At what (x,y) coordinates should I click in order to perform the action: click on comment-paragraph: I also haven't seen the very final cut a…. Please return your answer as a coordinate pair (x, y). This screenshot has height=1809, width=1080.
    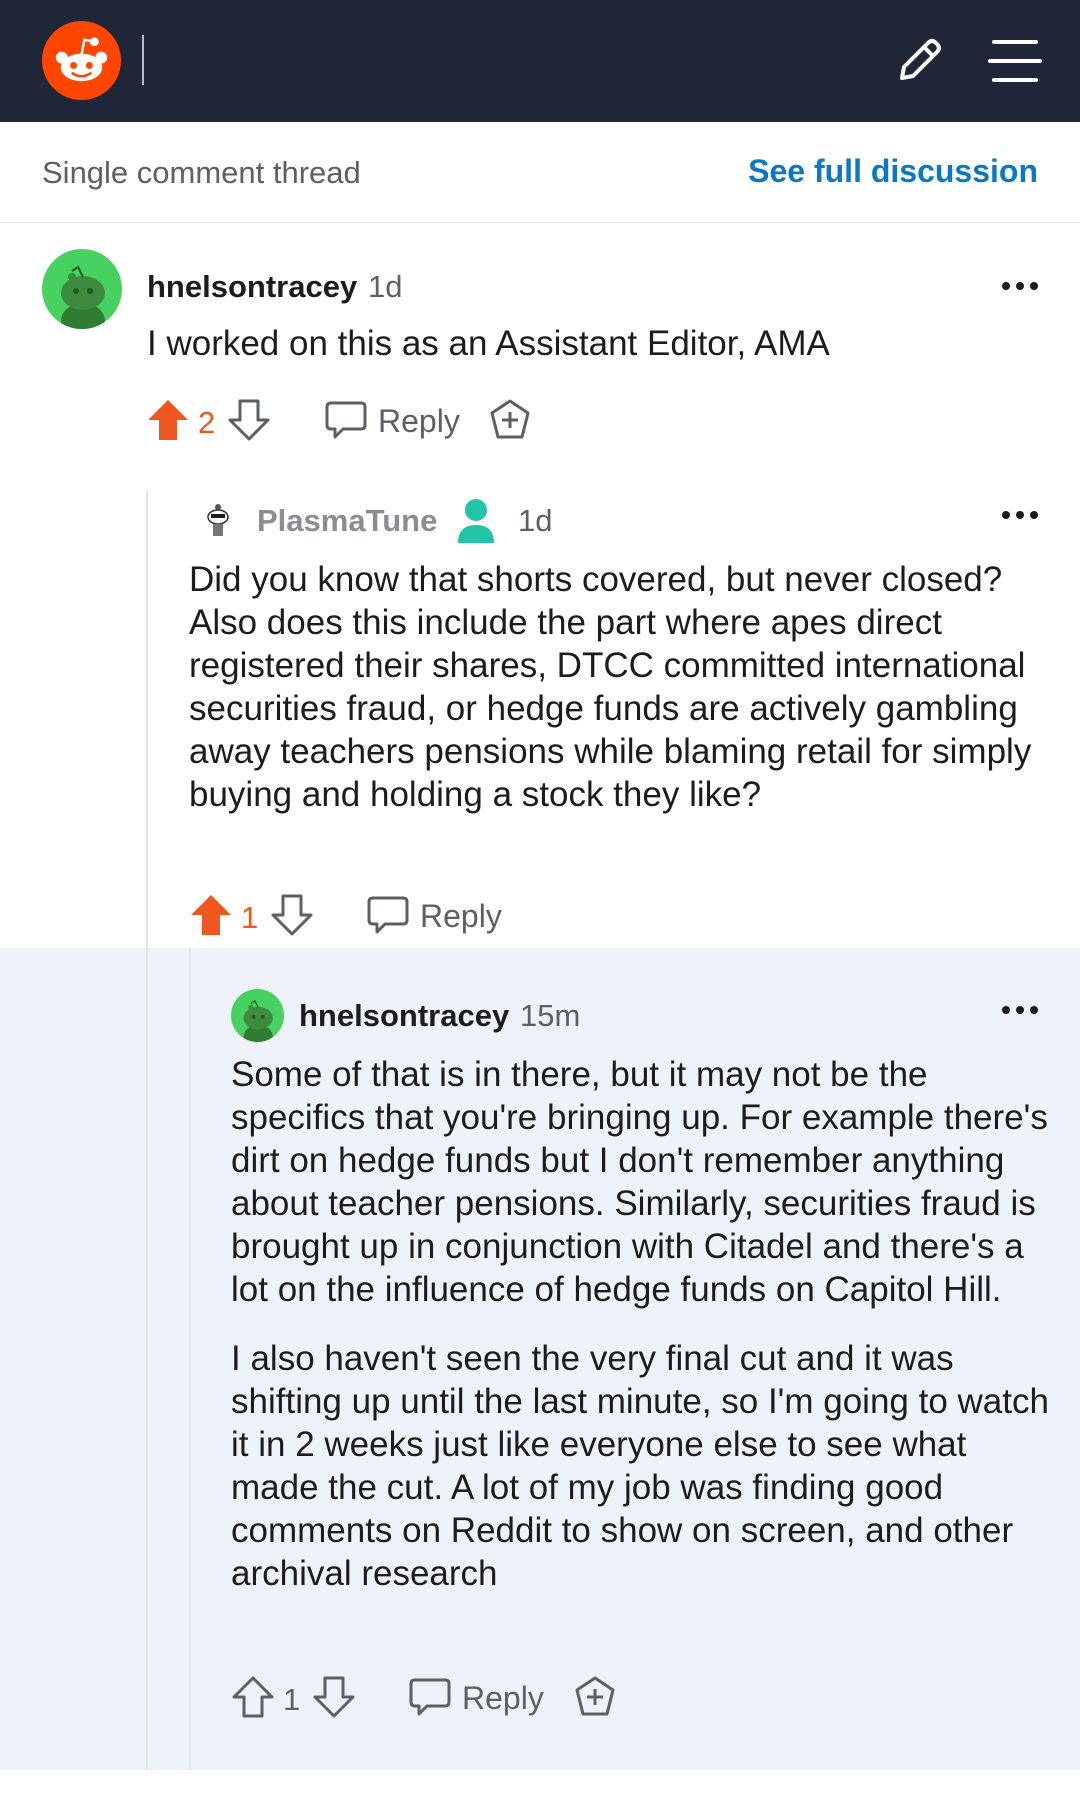
    Looking at the image, I should click on (640, 1466).